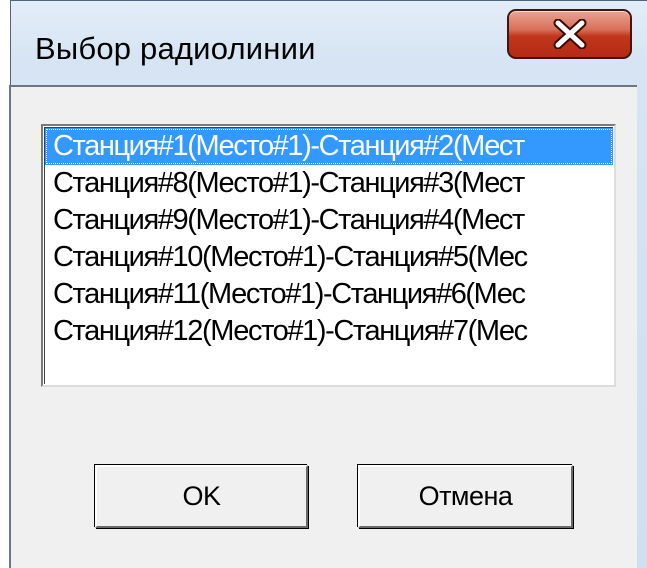  I want to click on list-item: Станция#10(Место#1)-Станция#5(Мес, so click(329, 257).